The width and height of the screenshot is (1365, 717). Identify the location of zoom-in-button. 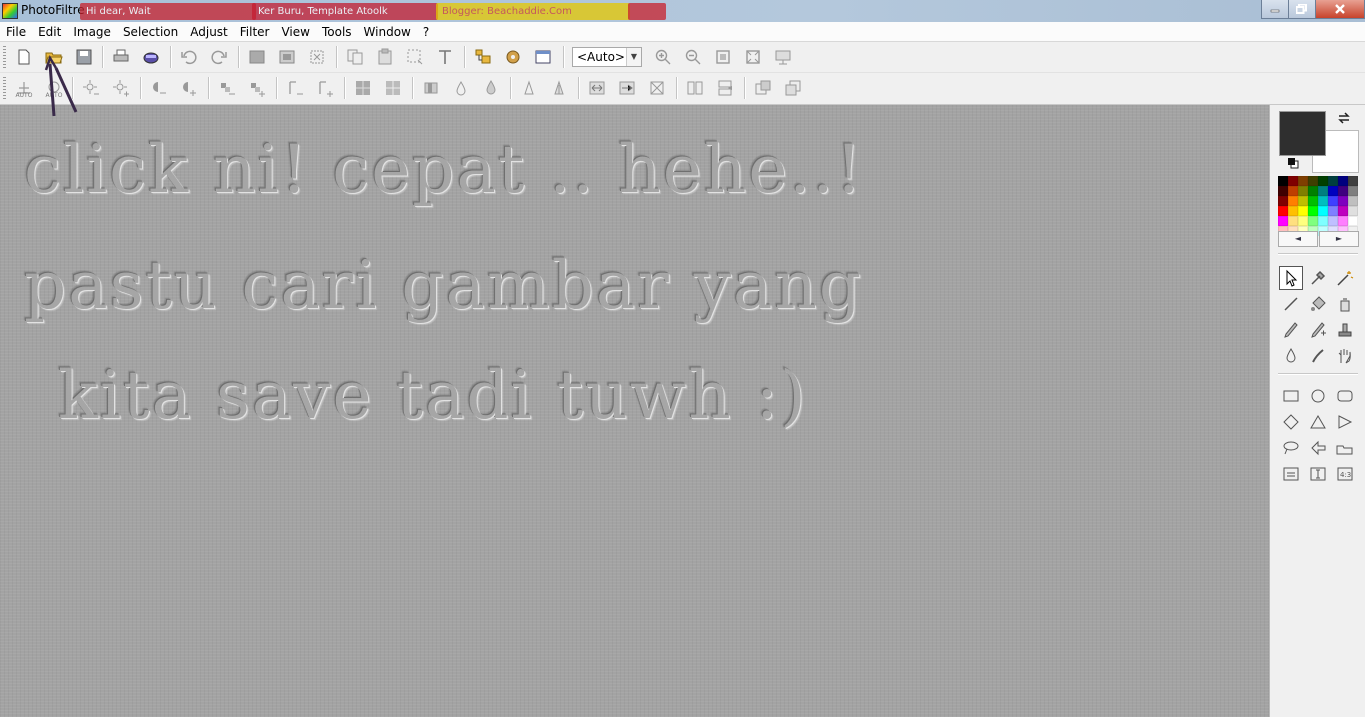
(663, 57).